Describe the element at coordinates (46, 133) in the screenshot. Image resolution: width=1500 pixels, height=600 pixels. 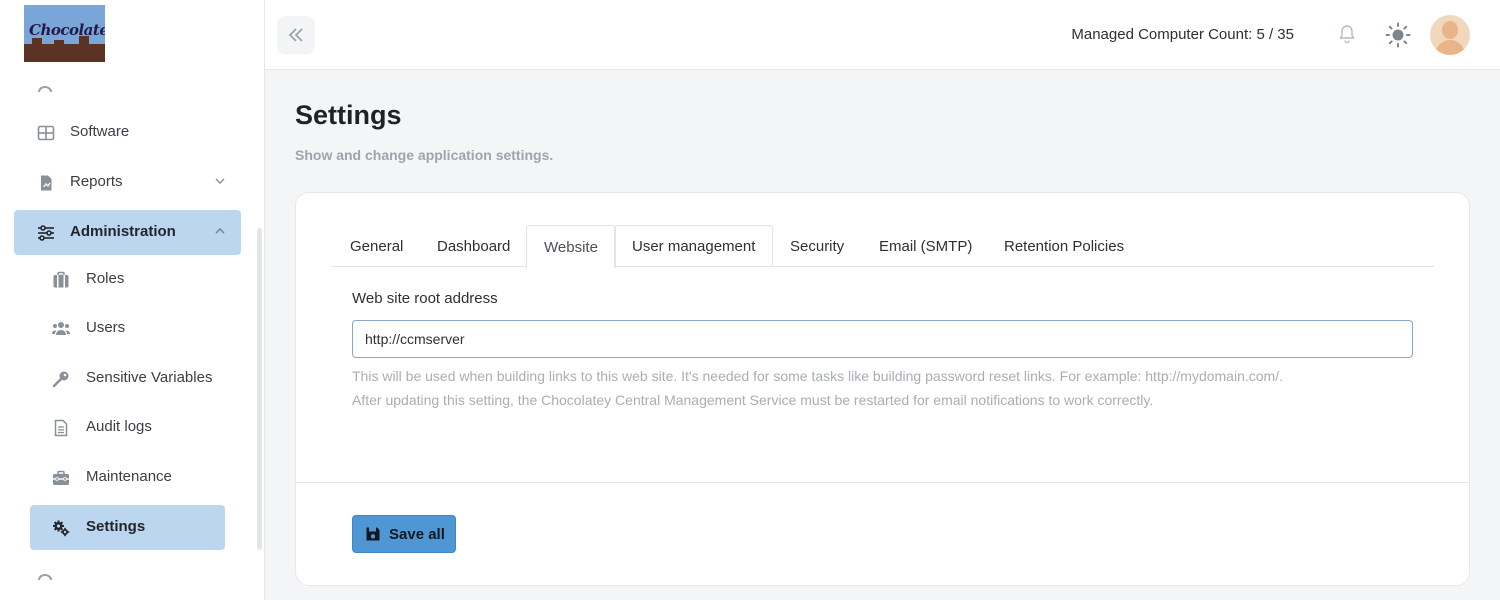
I see `grid-icon` at that location.